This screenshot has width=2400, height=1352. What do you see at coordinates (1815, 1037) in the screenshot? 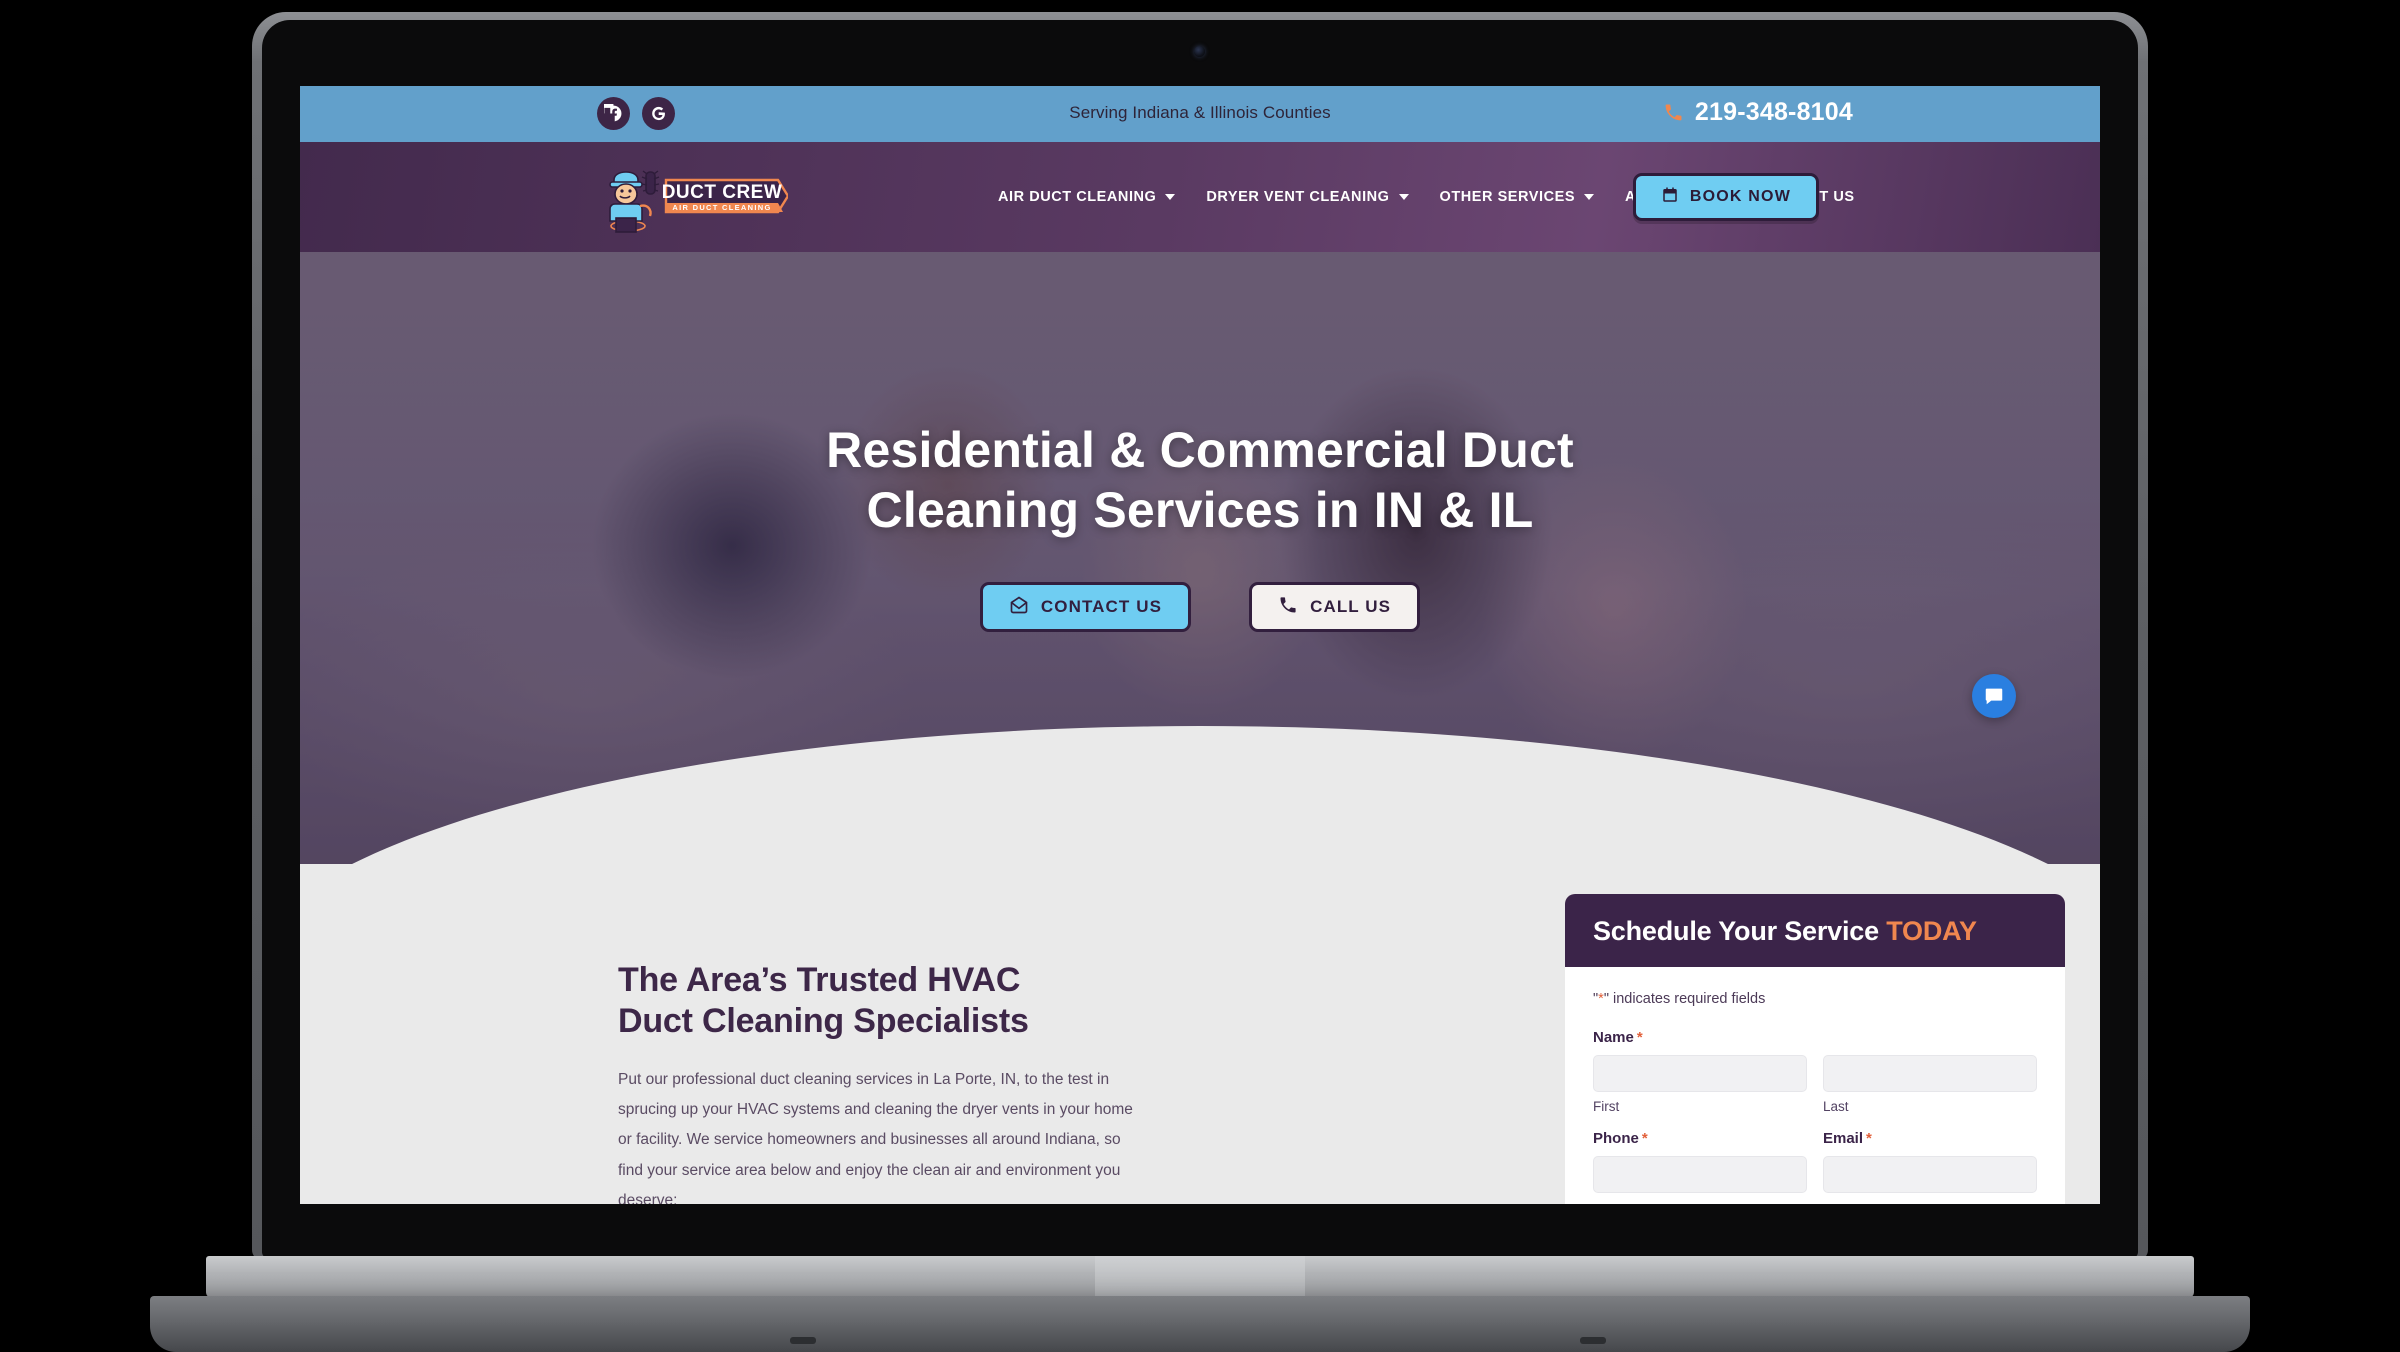
I see `name-label: Name *` at bounding box center [1815, 1037].